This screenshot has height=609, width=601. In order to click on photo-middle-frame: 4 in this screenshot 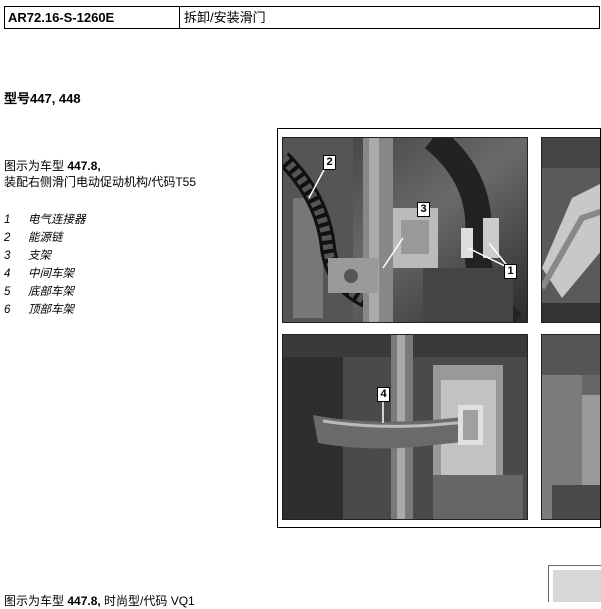, I will do `click(405, 427)`.